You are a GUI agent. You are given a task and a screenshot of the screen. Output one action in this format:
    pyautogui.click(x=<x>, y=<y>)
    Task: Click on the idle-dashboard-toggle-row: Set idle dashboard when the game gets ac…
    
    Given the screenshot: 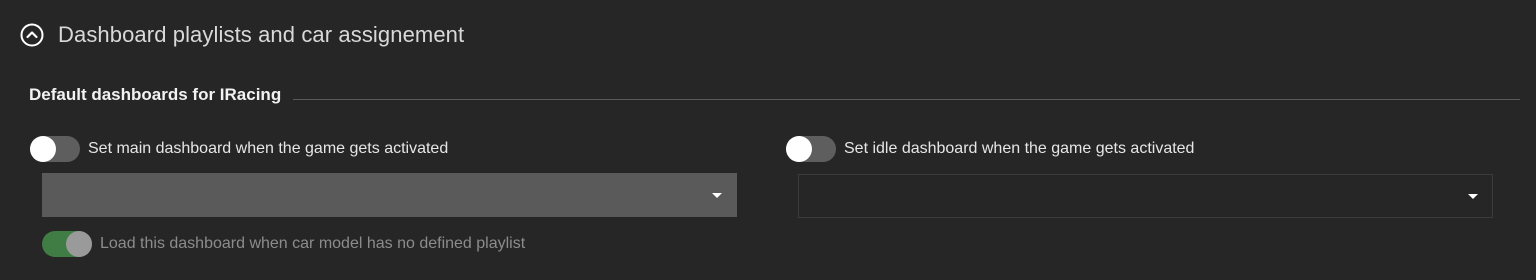 What is the action you would take?
    pyautogui.click(x=990, y=149)
    